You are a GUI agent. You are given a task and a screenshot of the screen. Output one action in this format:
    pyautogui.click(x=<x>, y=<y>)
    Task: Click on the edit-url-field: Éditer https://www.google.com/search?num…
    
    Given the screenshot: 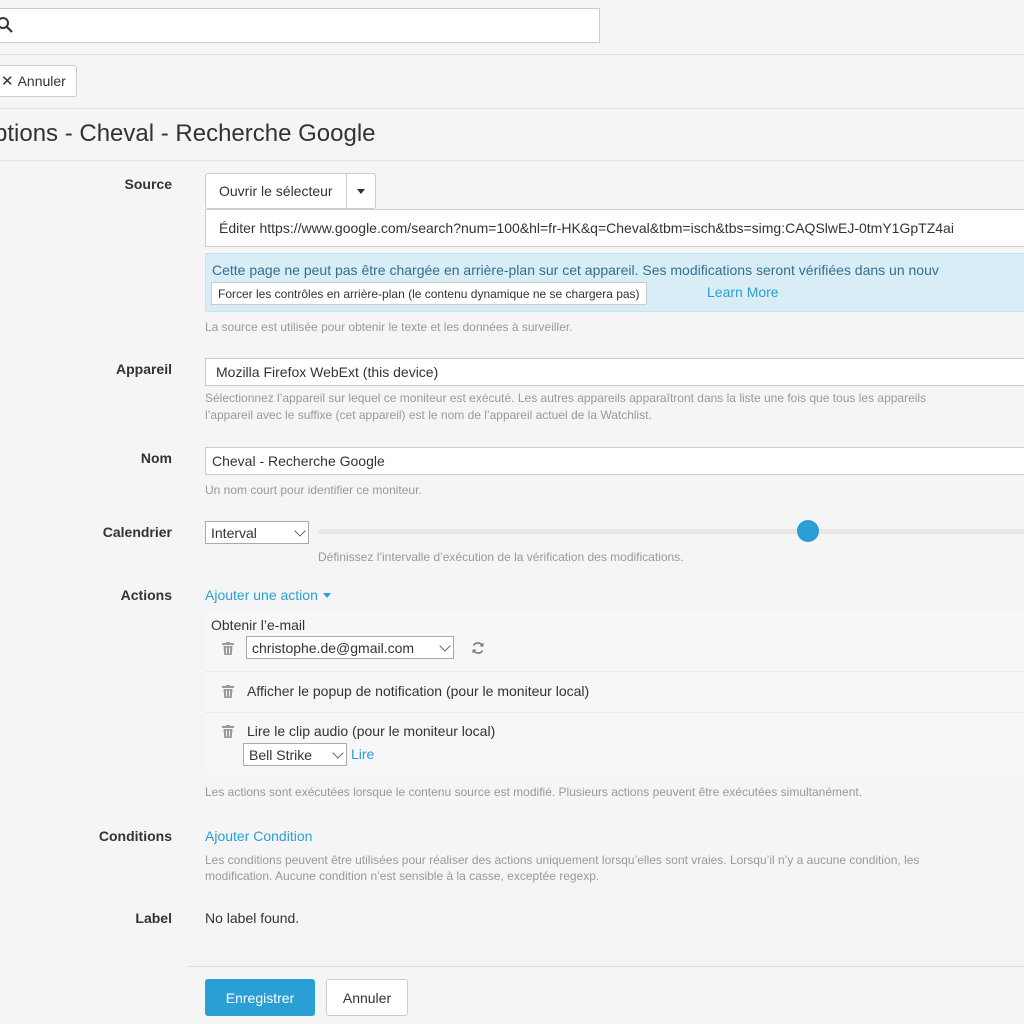 What is the action you would take?
    pyautogui.click(x=614, y=228)
    